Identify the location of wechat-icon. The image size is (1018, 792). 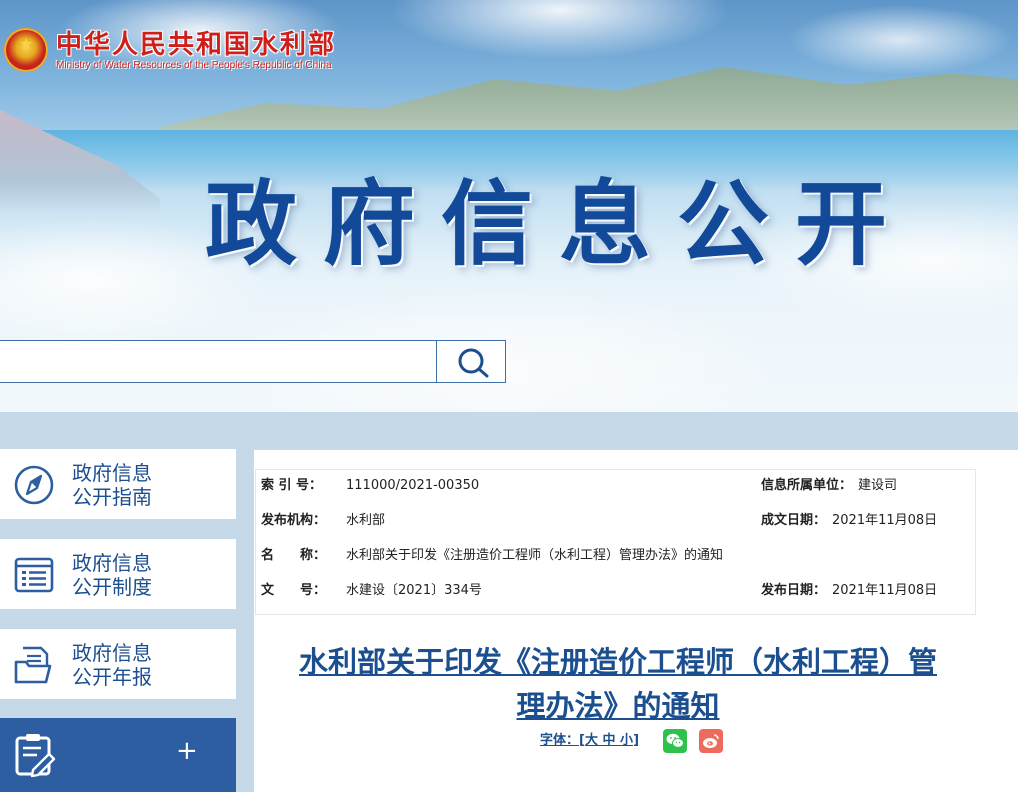
(675, 740).